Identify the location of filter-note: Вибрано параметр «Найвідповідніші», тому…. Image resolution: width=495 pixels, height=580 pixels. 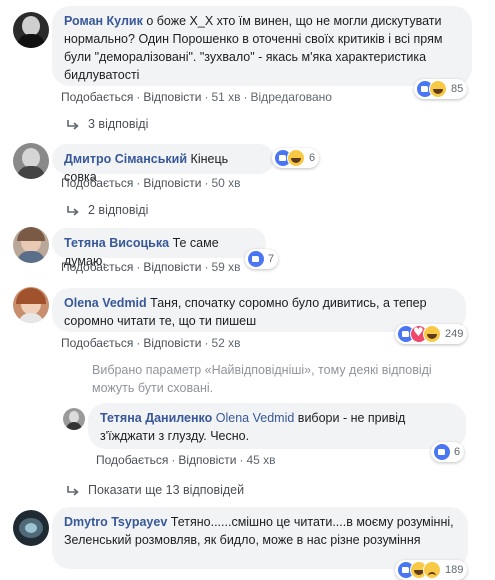
(262, 379).